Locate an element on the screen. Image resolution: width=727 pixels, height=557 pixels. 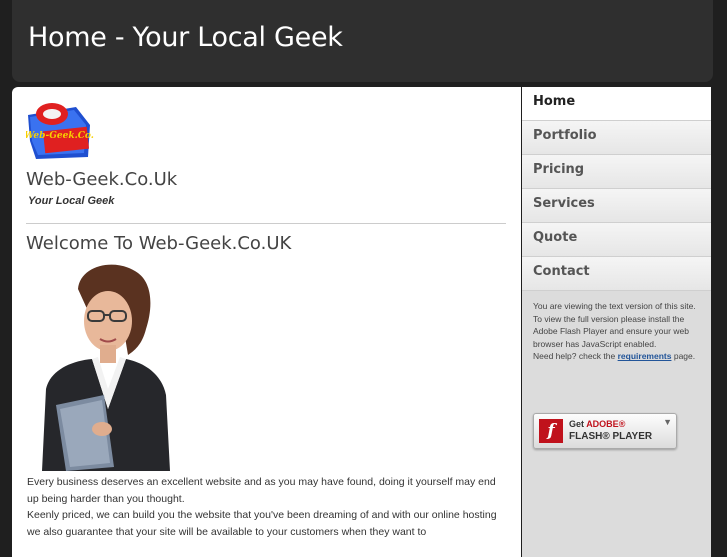
help-line: Need help? check the requirements page. is located at coordinates (618, 356).